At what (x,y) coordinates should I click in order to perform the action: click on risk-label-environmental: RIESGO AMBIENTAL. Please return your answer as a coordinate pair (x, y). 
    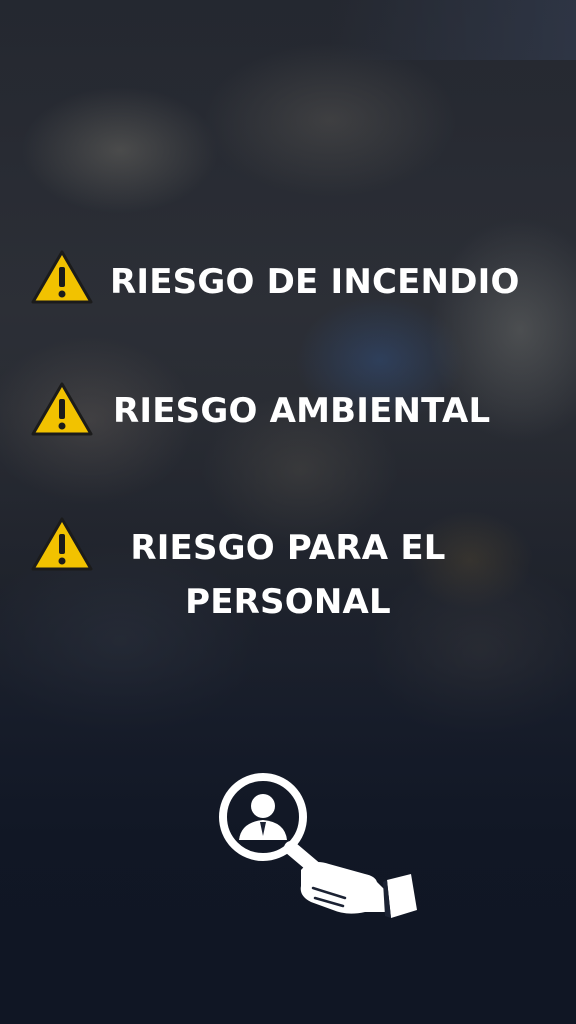
    Looking at the image, I should click on (302, 411).